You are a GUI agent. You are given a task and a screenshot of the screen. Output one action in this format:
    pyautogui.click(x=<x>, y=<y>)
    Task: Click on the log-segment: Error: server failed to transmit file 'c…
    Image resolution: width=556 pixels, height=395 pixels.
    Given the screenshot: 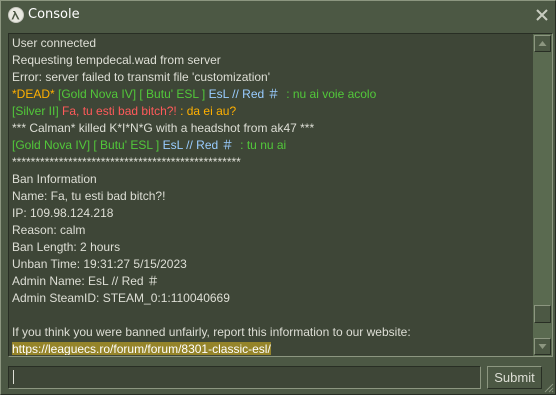 What is the action you would take?
    pyautogui.click(x=141, y=77)
    